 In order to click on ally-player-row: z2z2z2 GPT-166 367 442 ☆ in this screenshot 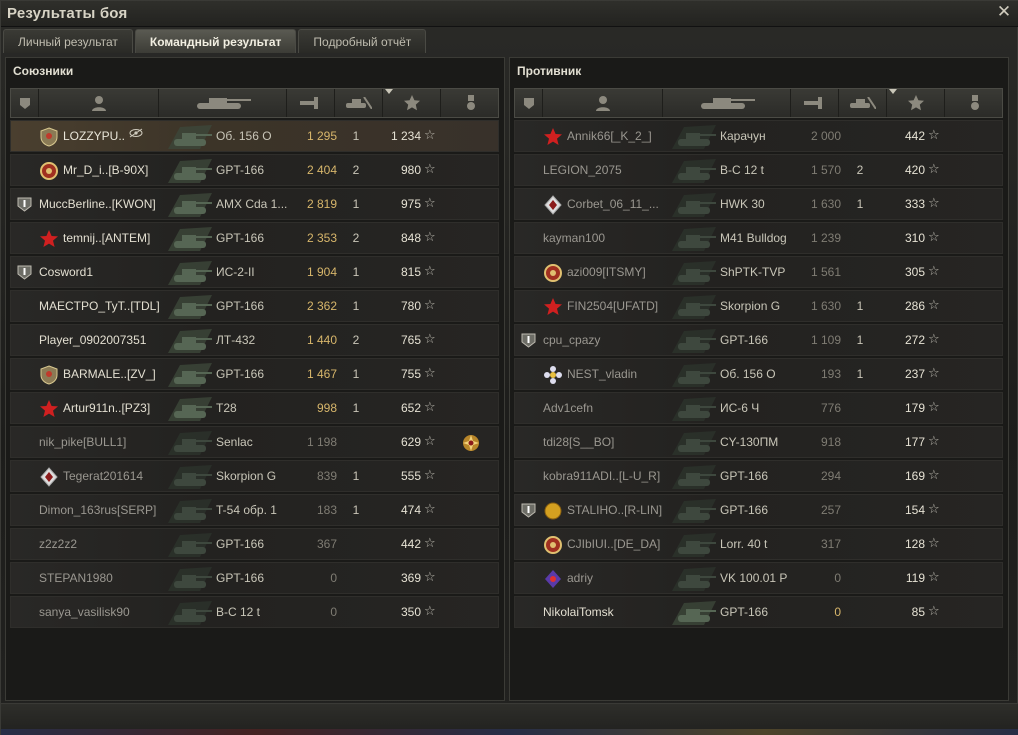, I will do `click(254, 544)`.